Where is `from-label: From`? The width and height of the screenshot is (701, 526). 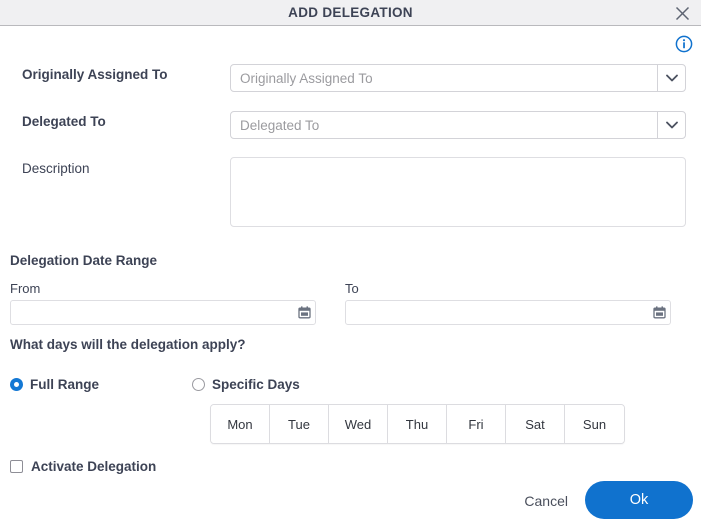 from-label: From is located at coordinates (25, 288).